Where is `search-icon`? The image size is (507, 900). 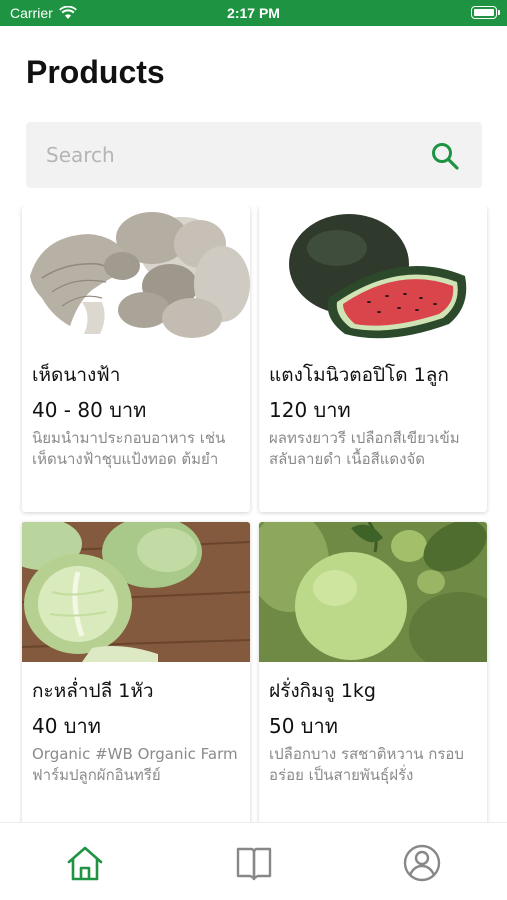 search-icon is located at coordinates (445, 156).